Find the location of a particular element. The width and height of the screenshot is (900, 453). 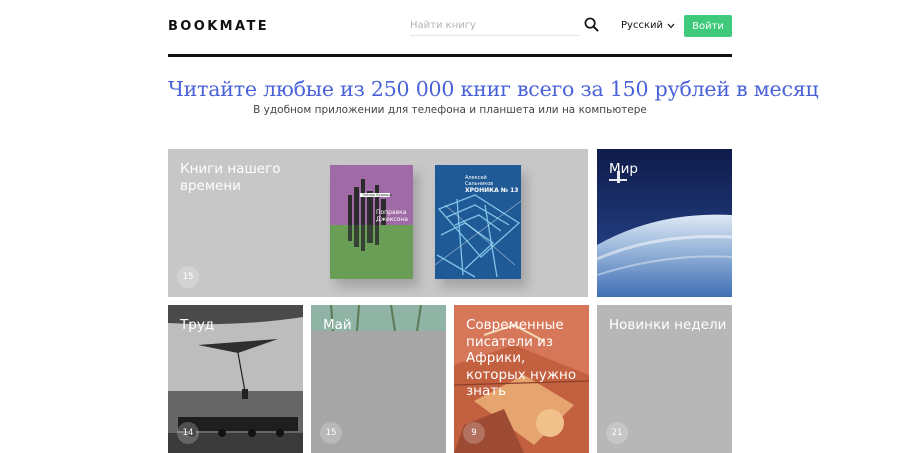

book-cover: Тейлор Вудвард Поправка Джексона is located at coordinates (371, 222).